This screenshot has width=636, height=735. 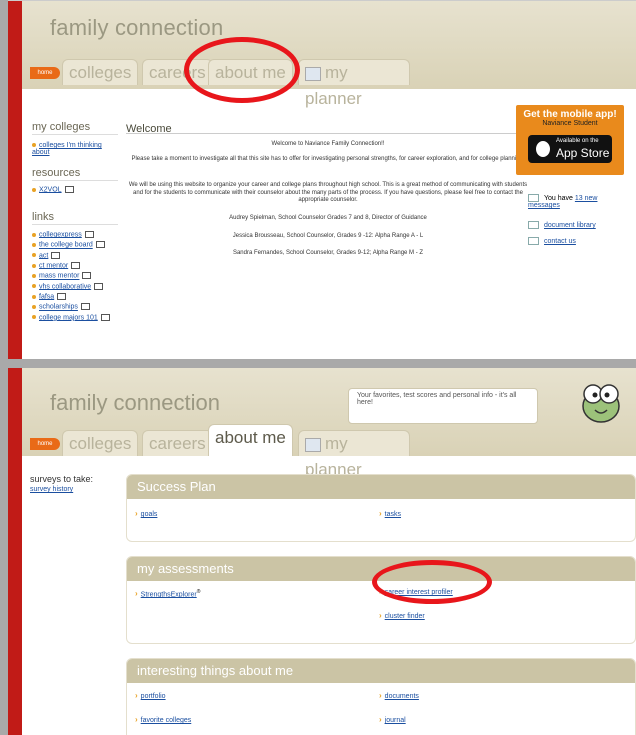 What do you see at coordinates (62, 479) in the screenshot?
I see `surveys-label: surveys to take:` at bounding box center [62, 479].